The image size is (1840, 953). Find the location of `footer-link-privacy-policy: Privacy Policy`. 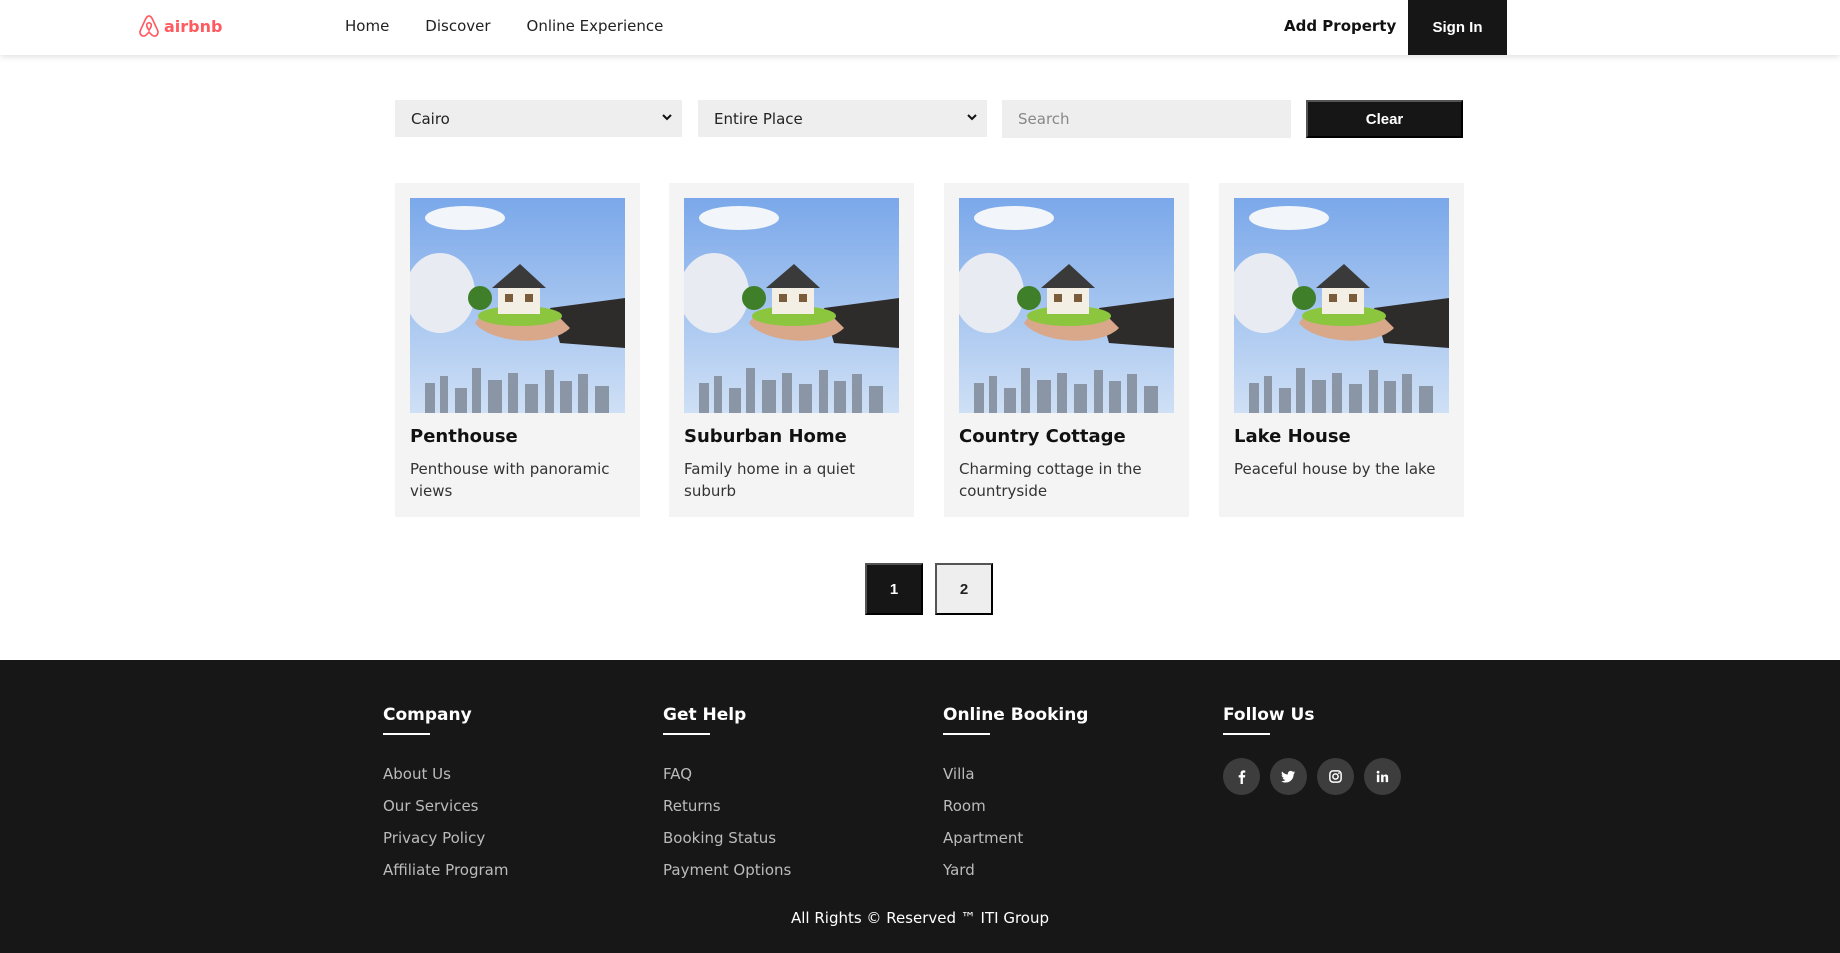

footer-link-privacy-policy: Privacy Policy is located at coordinates (445, 838).